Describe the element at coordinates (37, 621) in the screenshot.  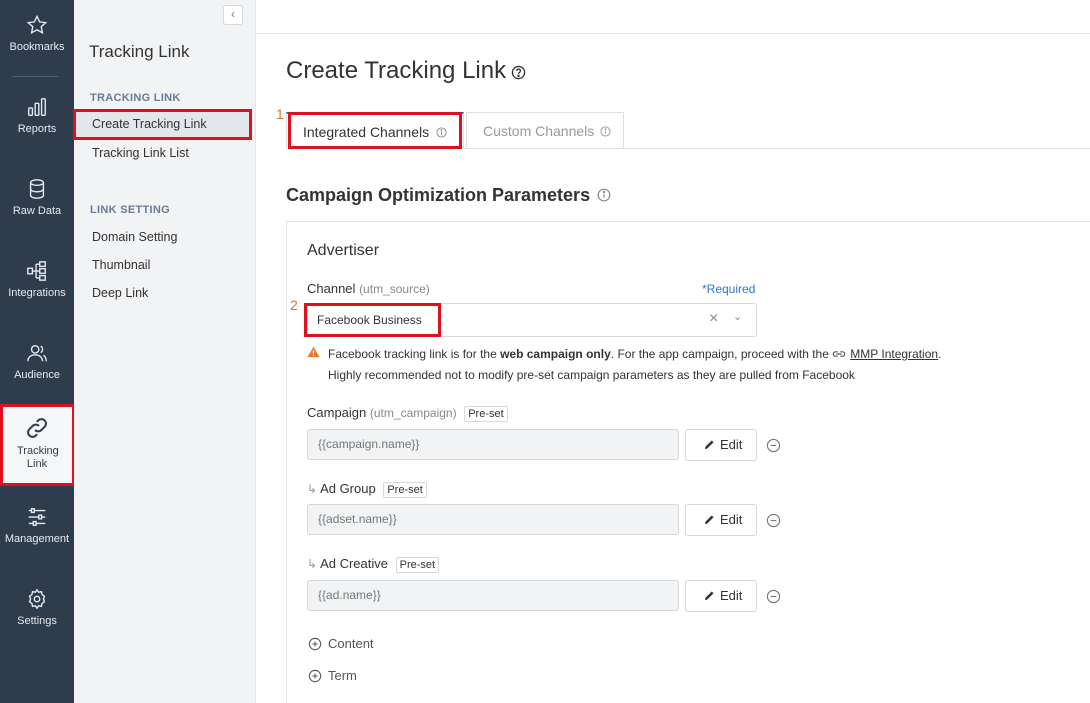
I see `rail-label: Settings` at that location.